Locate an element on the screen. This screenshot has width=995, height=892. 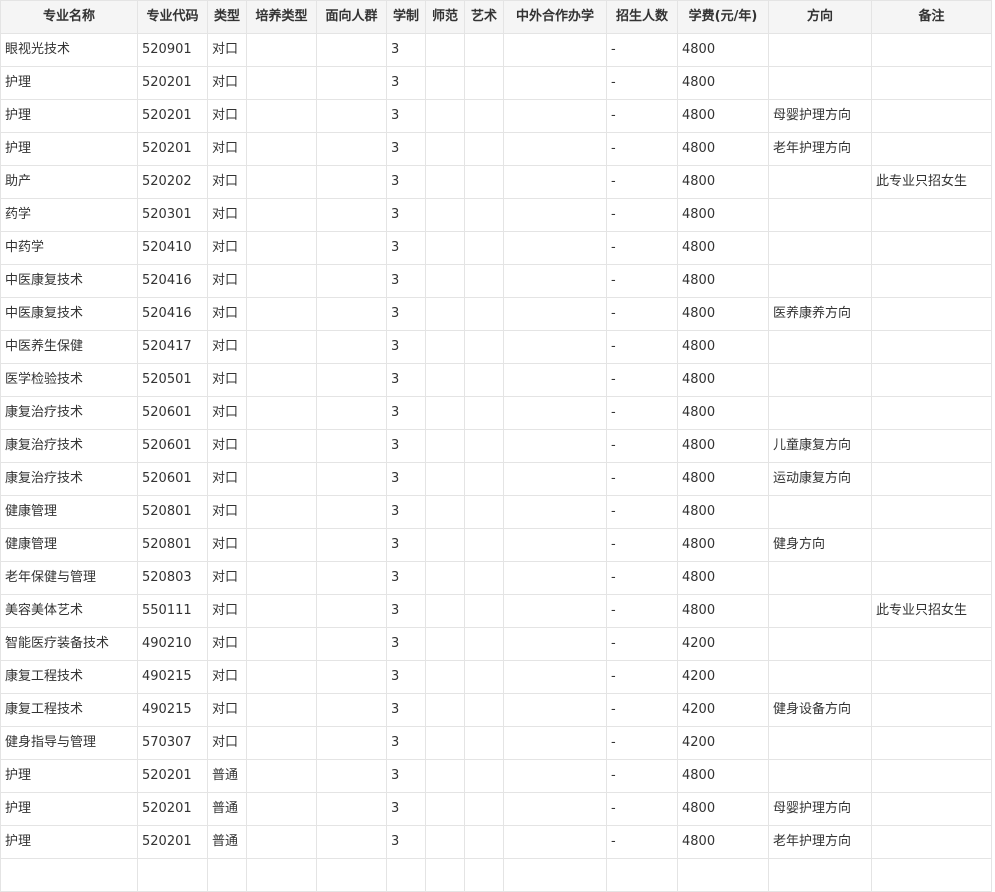
cell-major-name: 药学 is located at coordinates (69, 215).